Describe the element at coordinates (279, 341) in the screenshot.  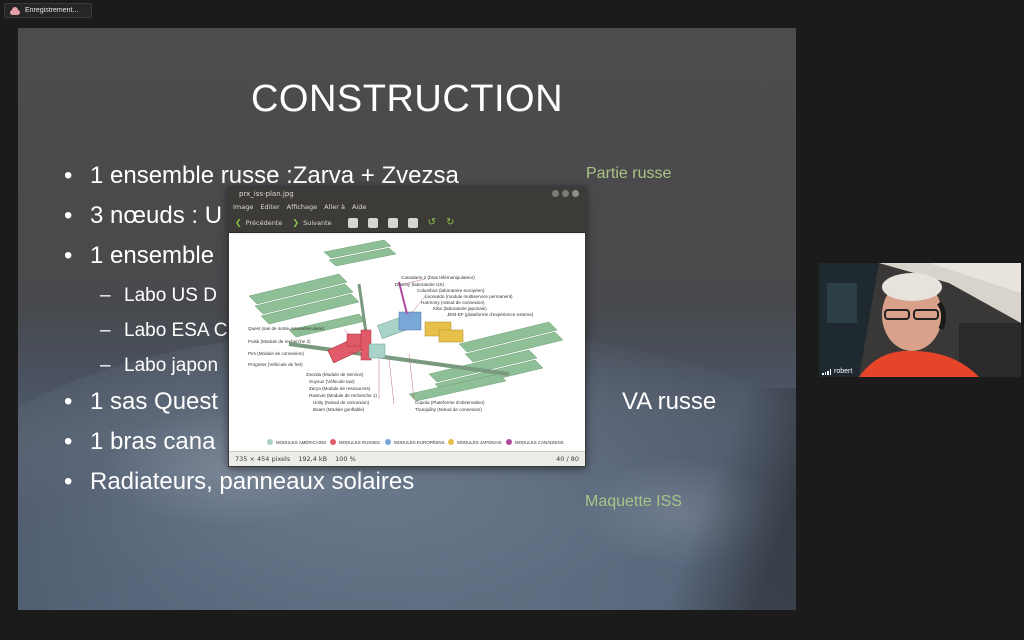
I see `label-poisk: Poisk (Module de recherche 2)` at that location.